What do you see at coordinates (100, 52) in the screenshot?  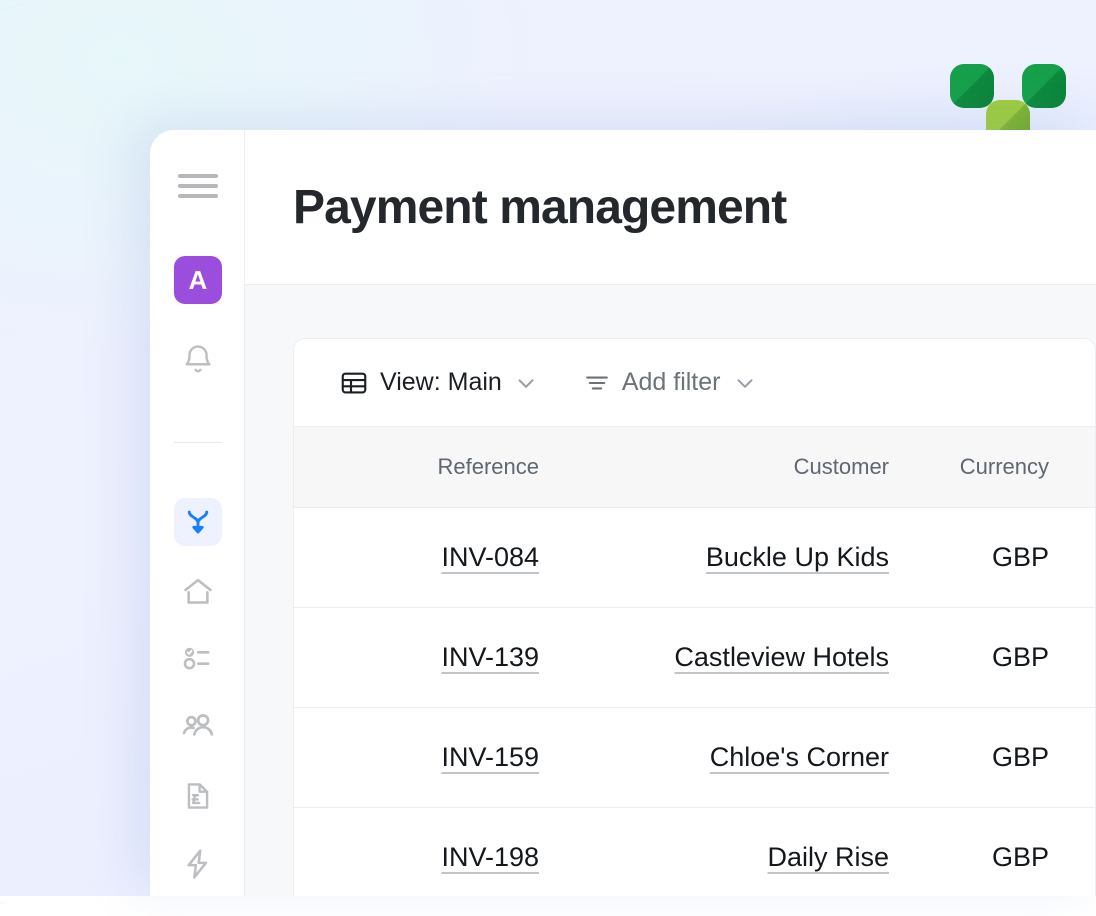 I see `backdrop-streak-decoration-top` at bounding box center [100, 52].